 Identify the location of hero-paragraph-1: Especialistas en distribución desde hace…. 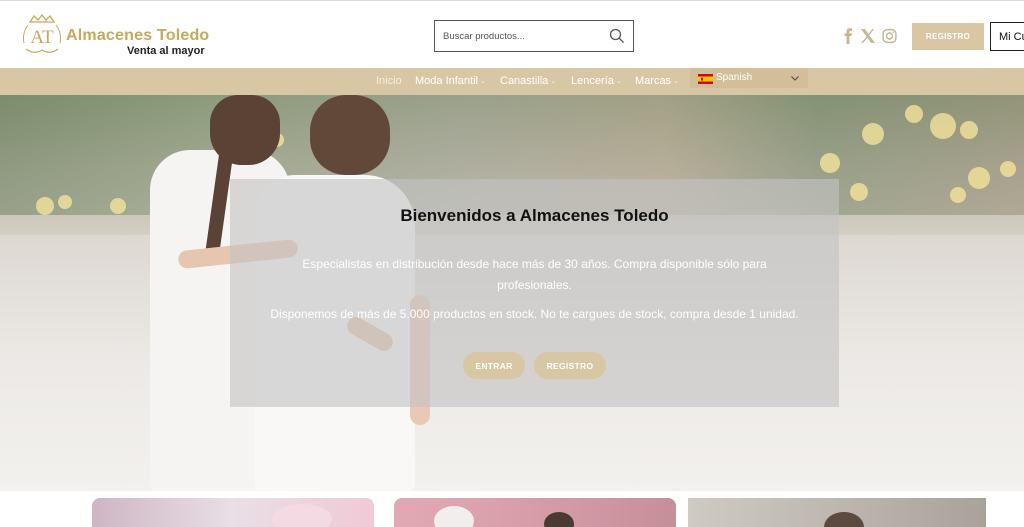
(534, 274).